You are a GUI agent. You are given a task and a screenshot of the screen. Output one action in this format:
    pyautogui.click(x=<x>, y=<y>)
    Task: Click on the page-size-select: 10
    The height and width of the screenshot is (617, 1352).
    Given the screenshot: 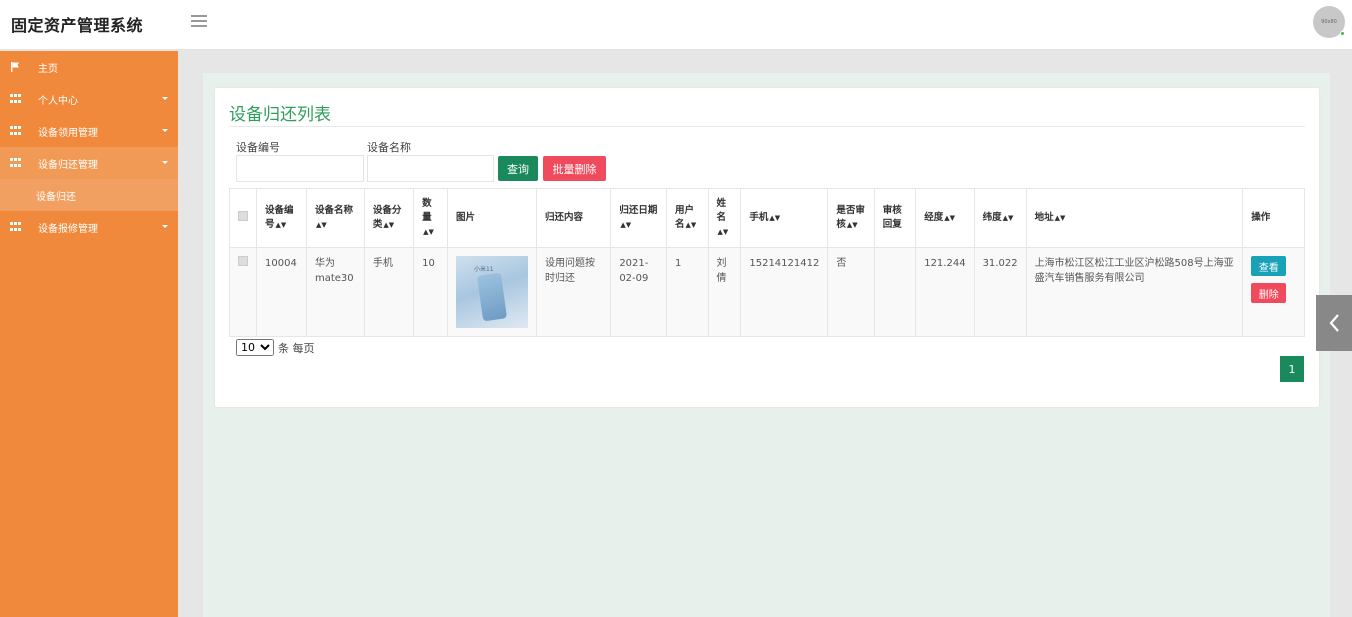 What is the action you would take?
    pyautogui.click(x=255, y=347)
    